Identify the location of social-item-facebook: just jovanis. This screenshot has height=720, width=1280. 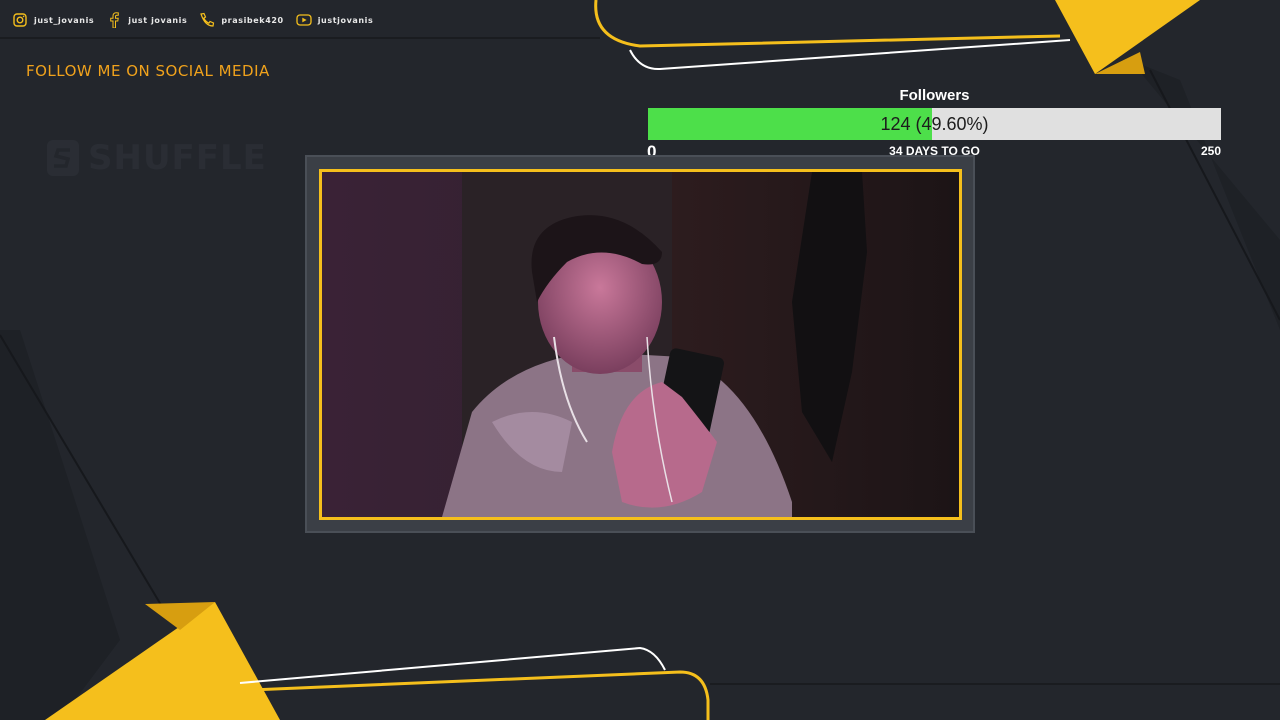
(146, 20).